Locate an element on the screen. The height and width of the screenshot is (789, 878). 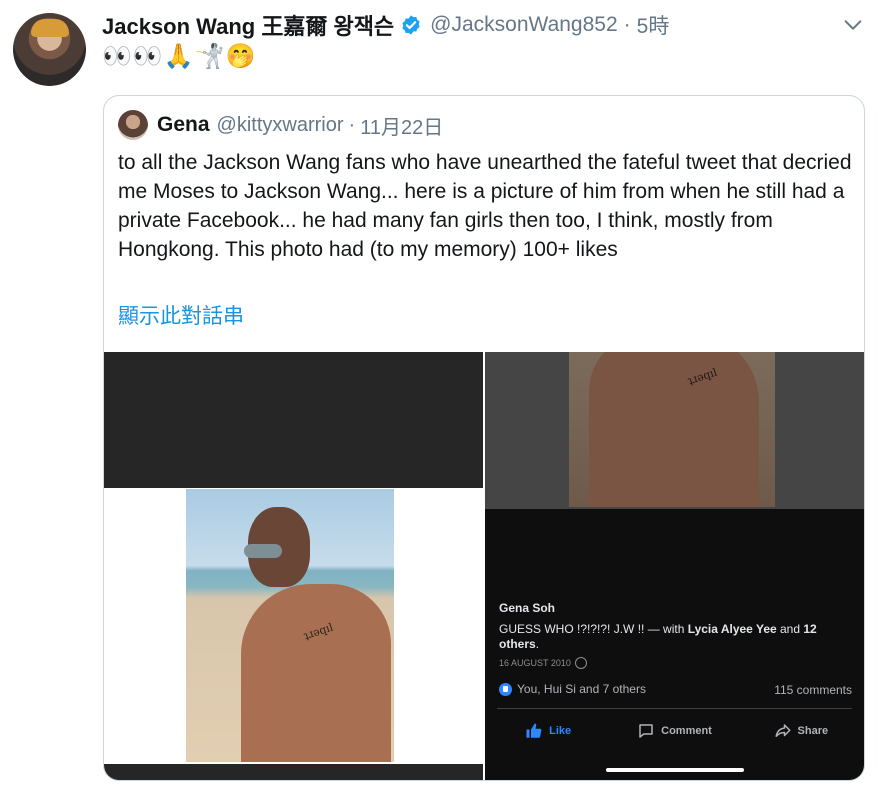
author-display-name: Jackson Wang 王嘉爾 왕잭슨 is located at coordinates (248, 25).